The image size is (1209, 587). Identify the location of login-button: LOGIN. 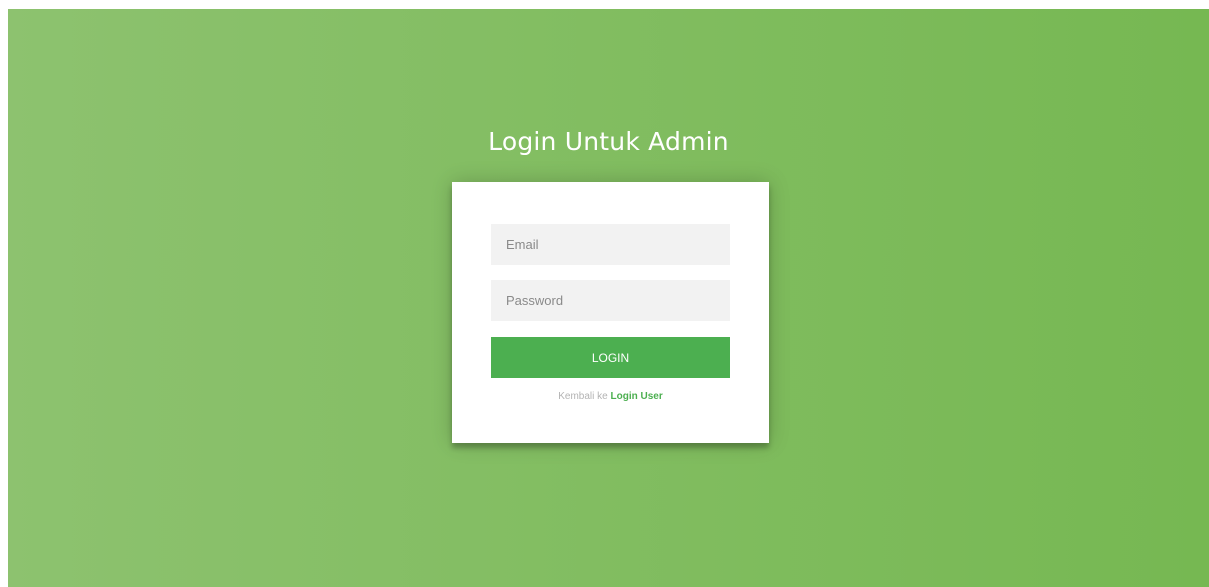
(610, 357).